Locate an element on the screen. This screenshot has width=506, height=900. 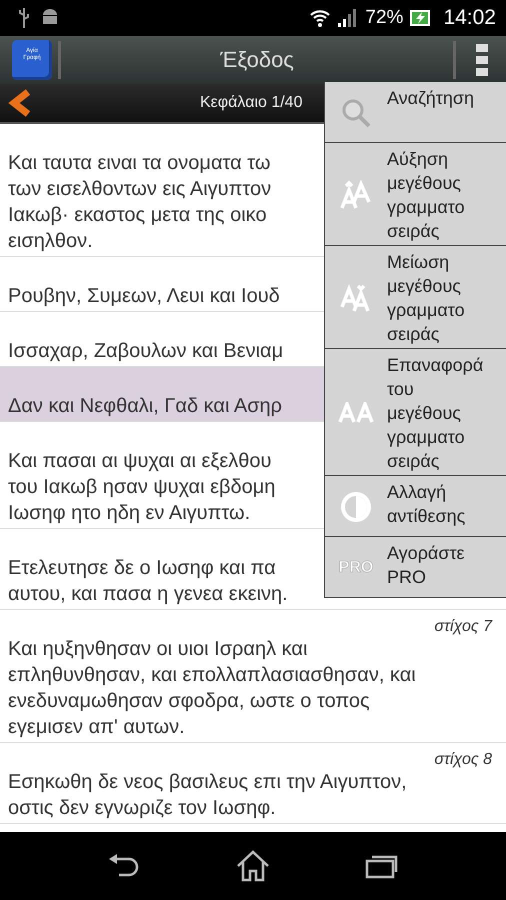
search-icon is located at coordinates (356, 113).